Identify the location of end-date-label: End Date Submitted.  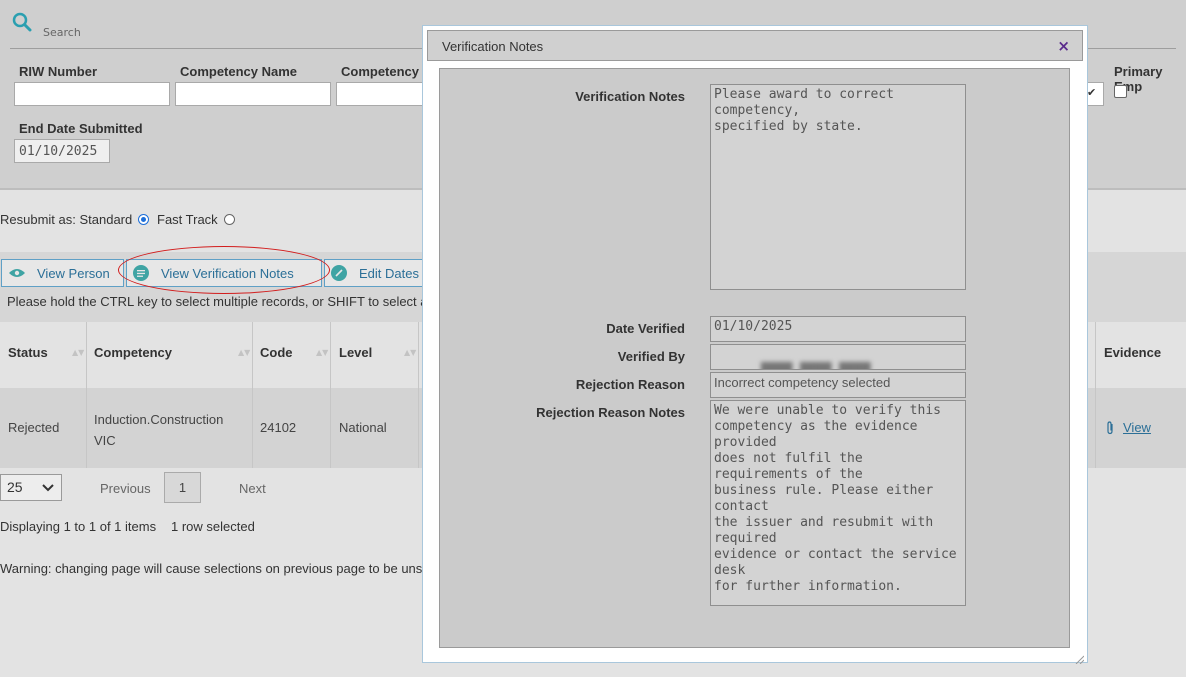
(81, 128).